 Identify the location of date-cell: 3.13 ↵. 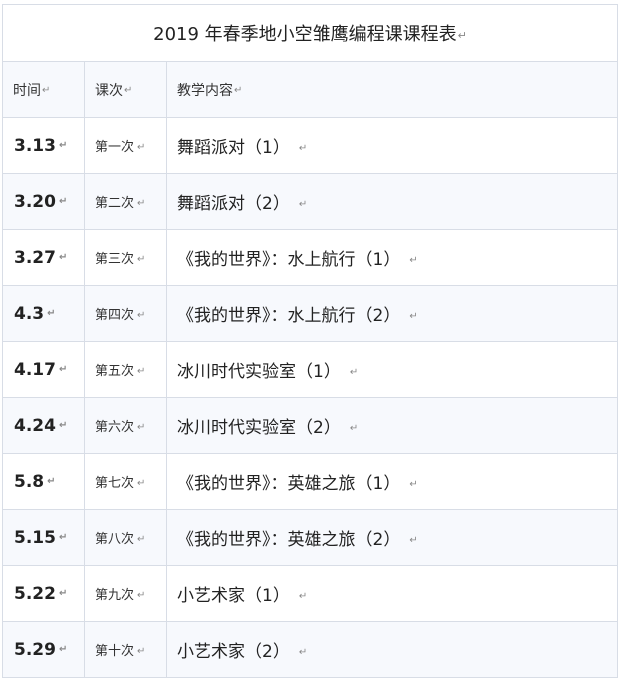
(43, 145).